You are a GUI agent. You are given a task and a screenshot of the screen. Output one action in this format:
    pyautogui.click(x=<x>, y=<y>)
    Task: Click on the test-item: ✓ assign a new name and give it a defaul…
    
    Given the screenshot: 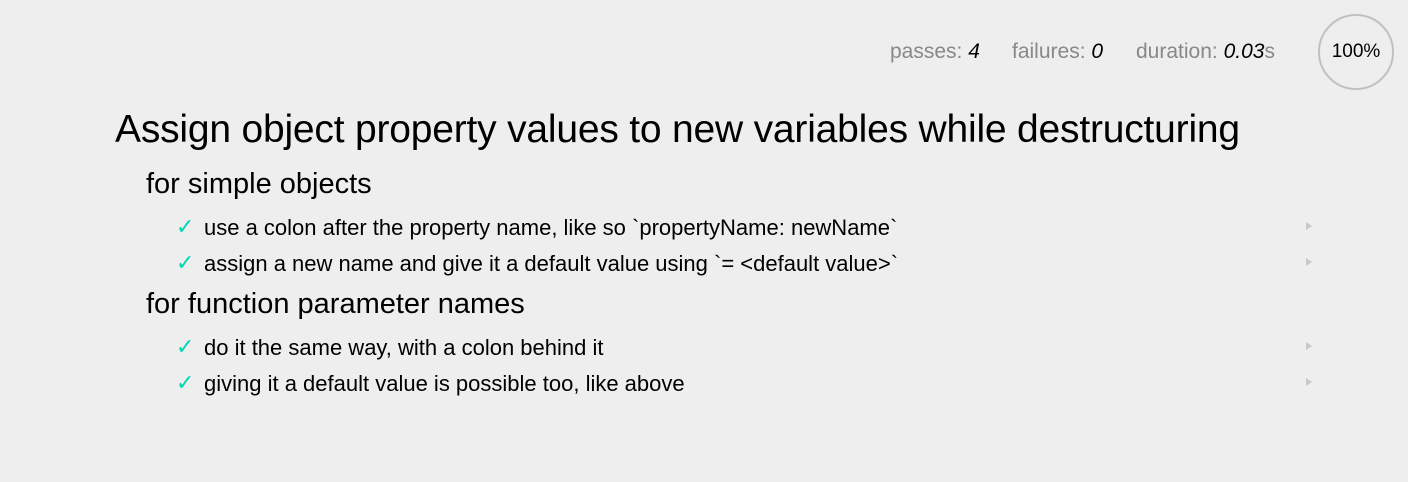 What is the action you would take?
    pyautogui.click(x=746, y=265)
    